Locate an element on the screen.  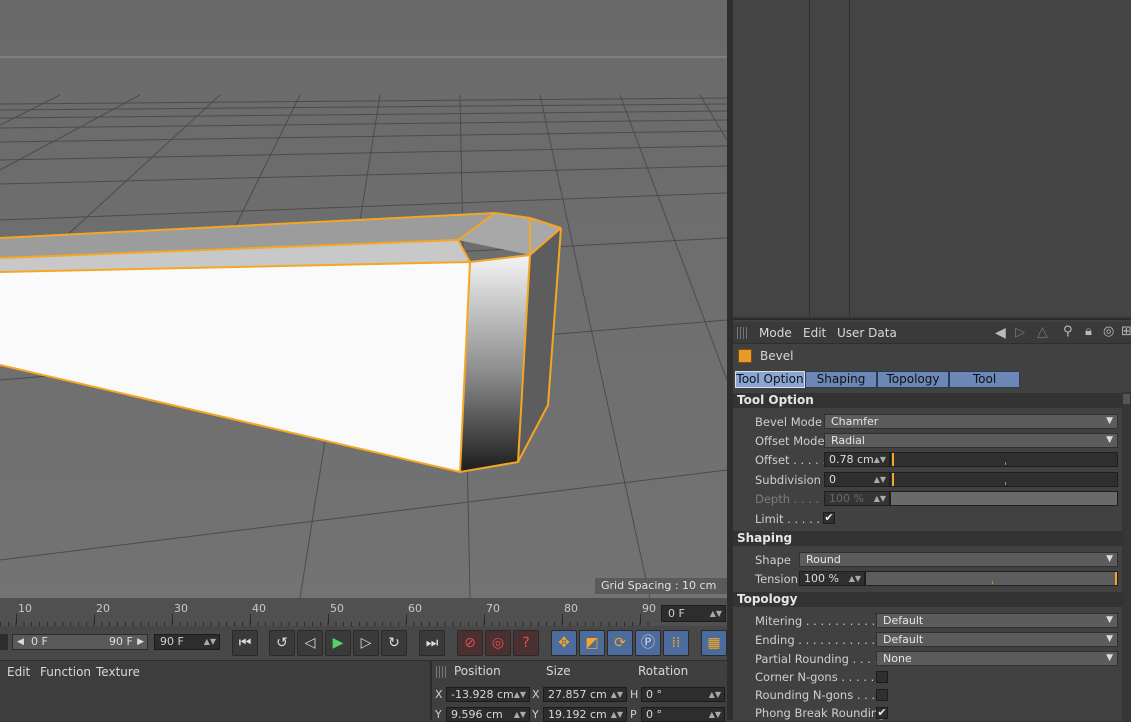
rounding-ngons-checkbox is located at coordinates (882, 695).